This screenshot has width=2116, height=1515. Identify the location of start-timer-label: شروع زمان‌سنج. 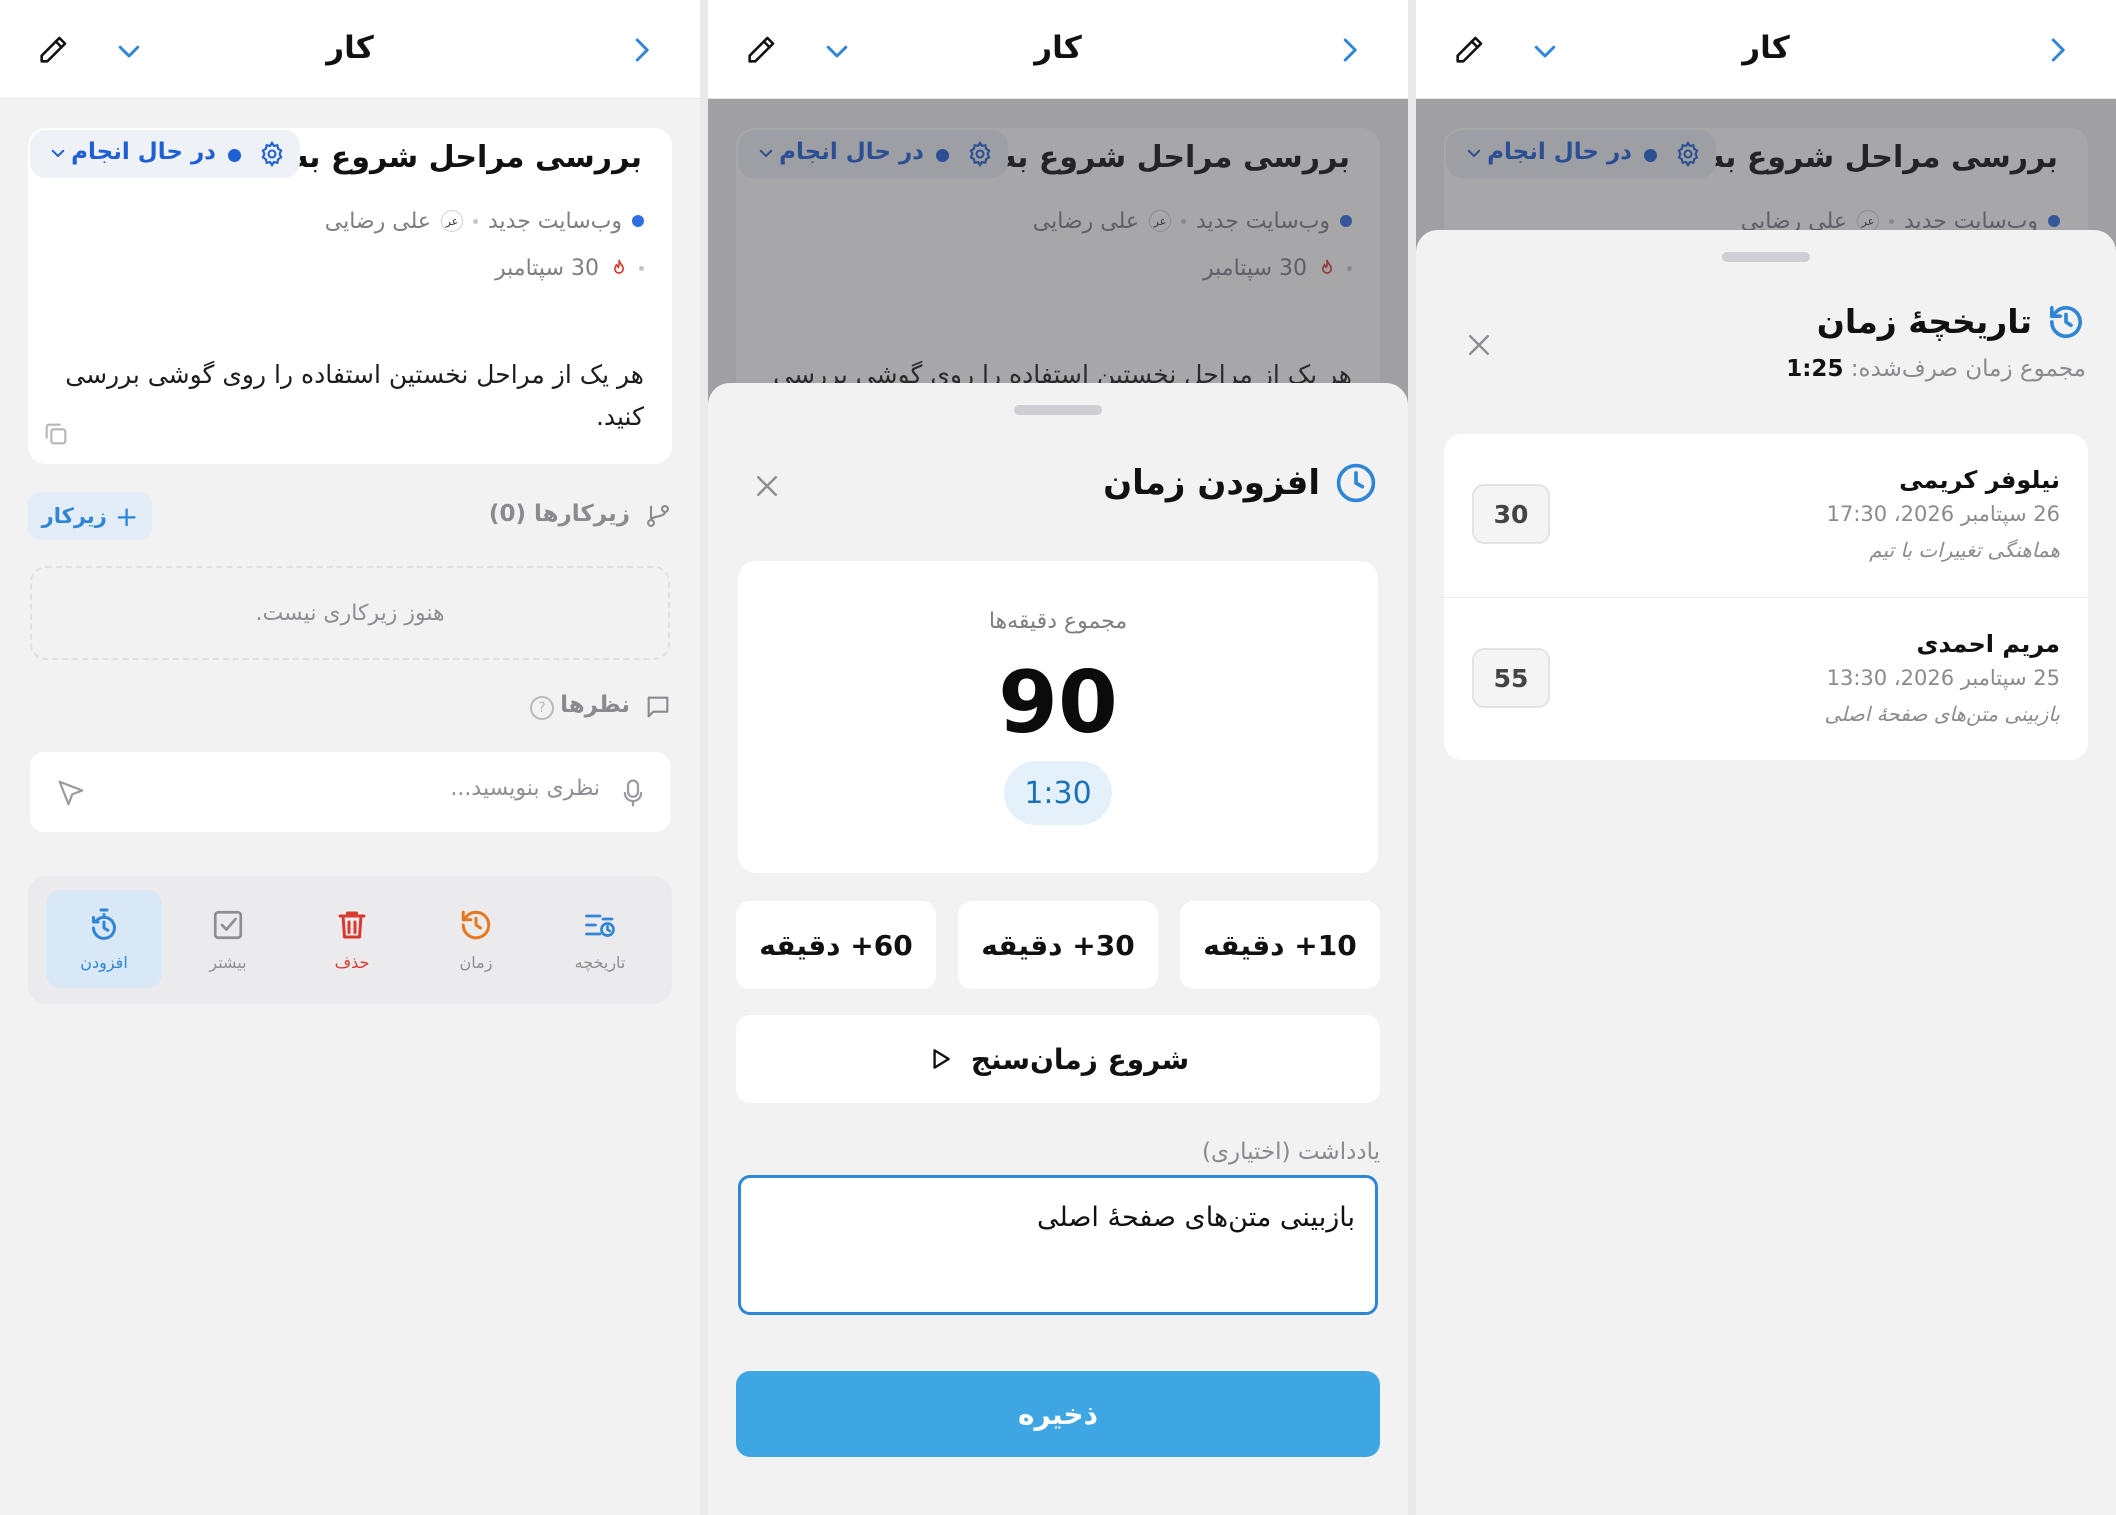
(1080, 1059).